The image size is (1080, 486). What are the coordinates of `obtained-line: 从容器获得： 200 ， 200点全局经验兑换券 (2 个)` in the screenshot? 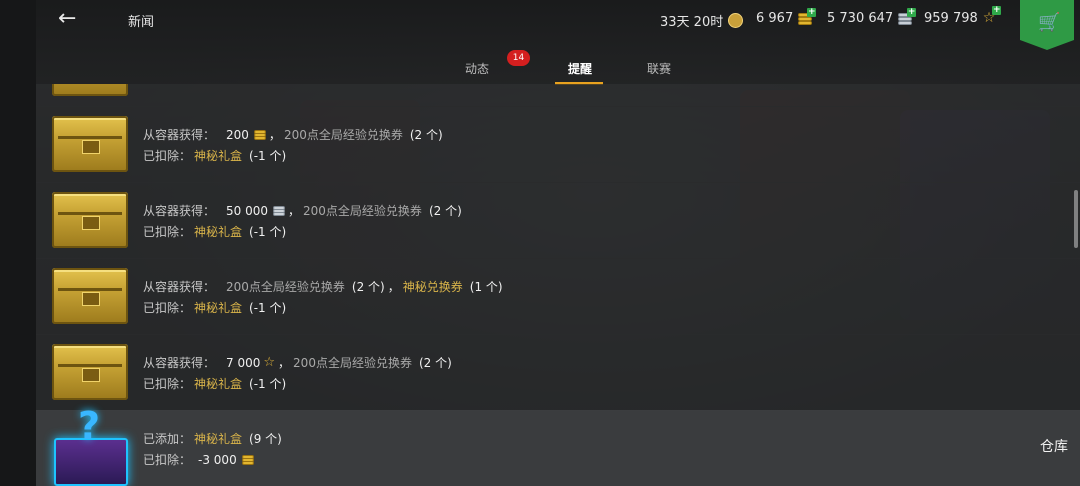 It's located at (293, 134).